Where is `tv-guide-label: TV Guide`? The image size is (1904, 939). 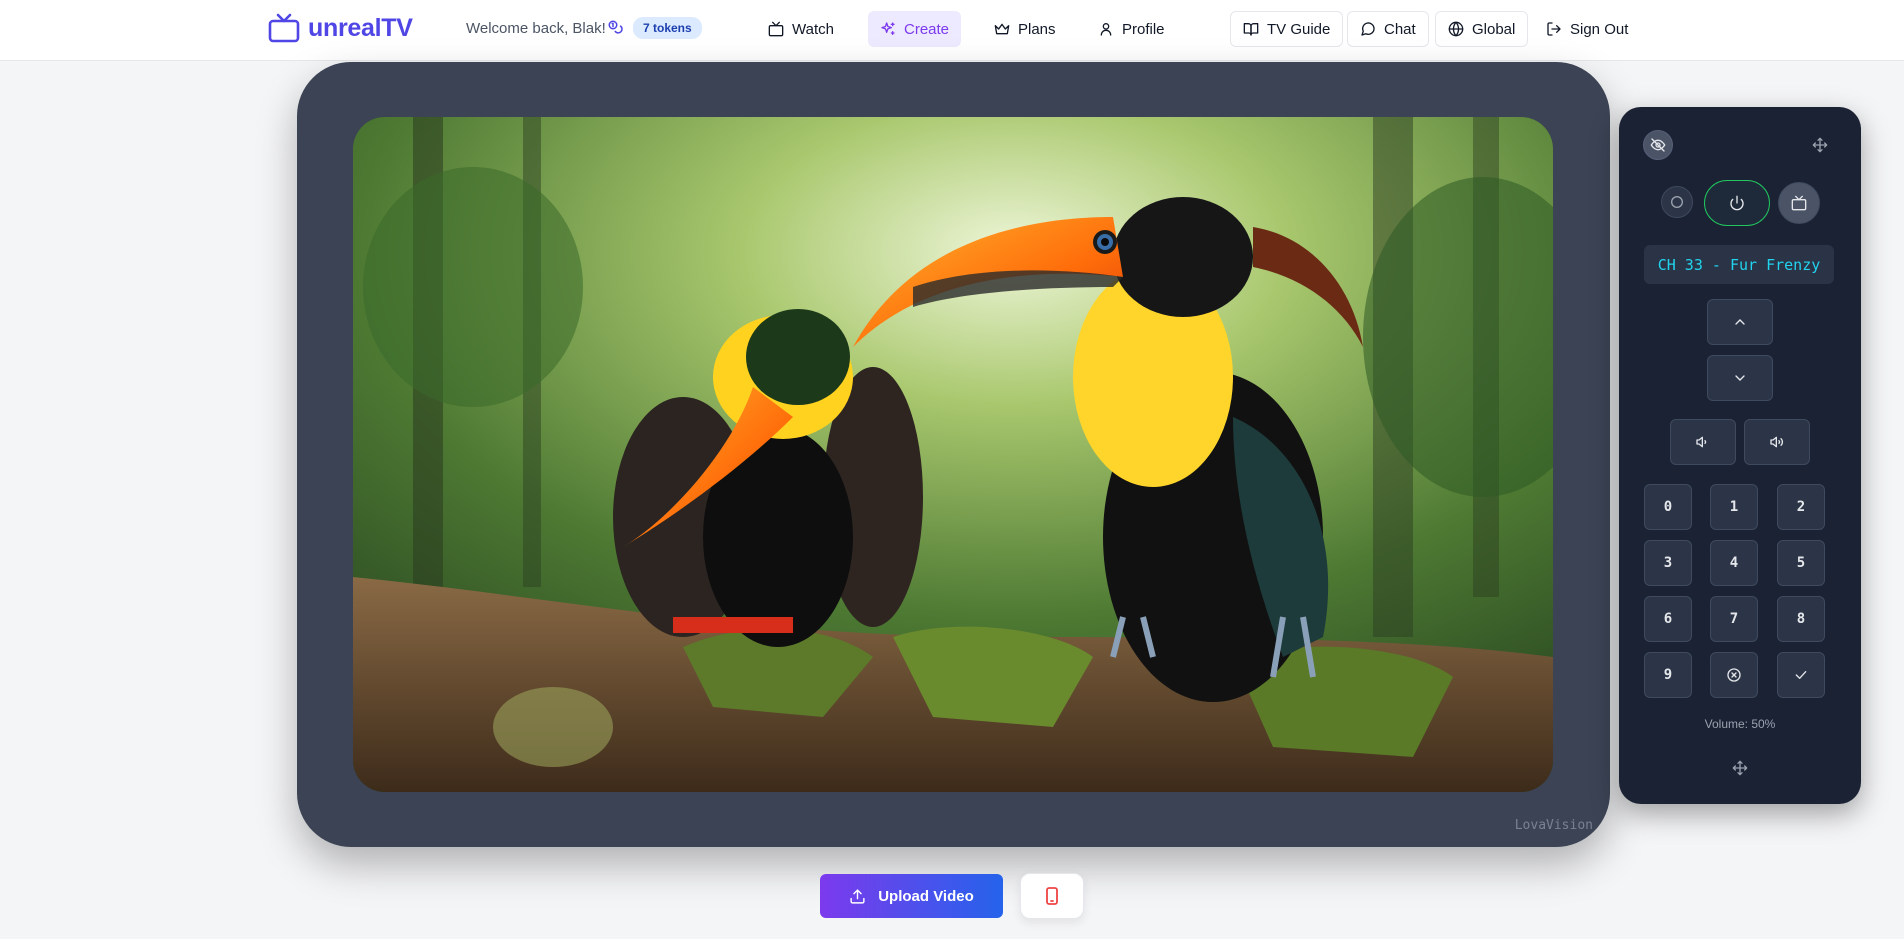
tv-guide-label: TV Guide is located at coordinates (1299, 29).